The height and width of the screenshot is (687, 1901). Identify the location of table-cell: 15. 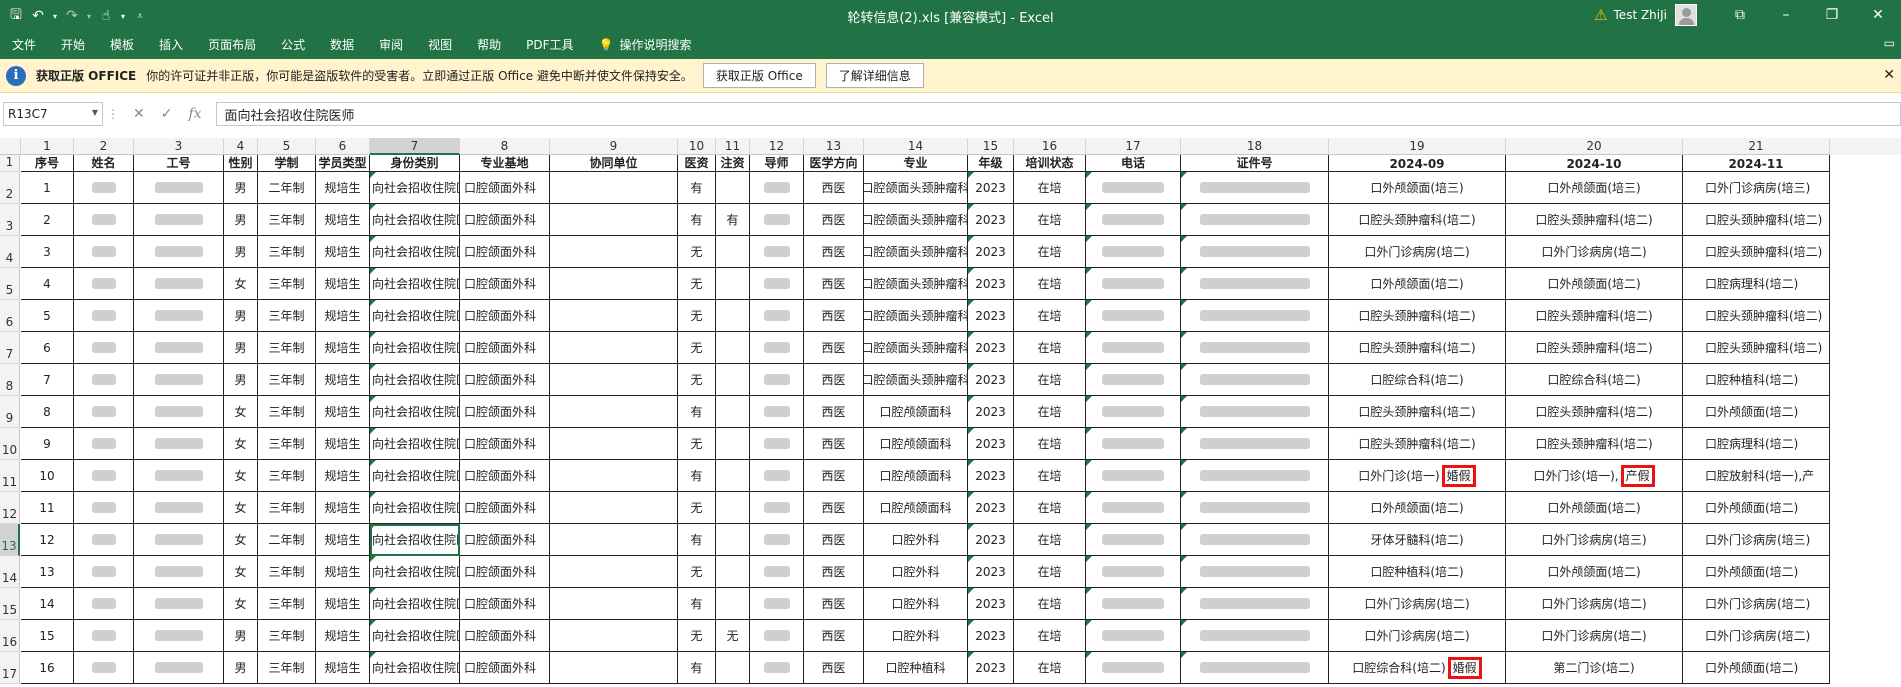
(47, 636).